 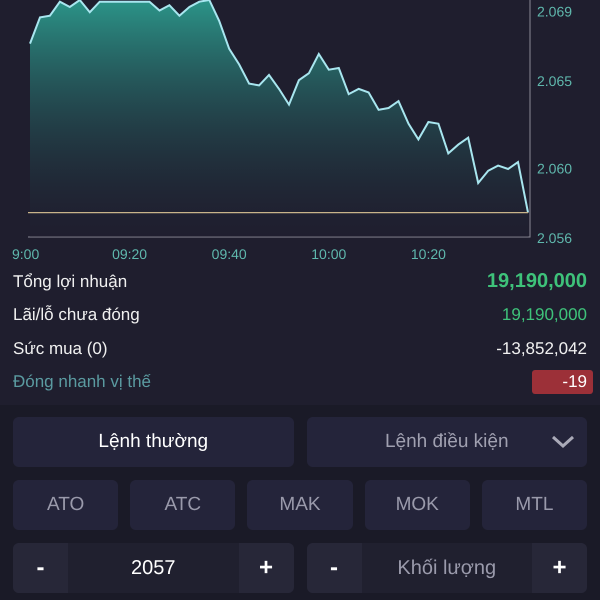 I want to click on chevron-down-icon, so click(x=563, y=442).